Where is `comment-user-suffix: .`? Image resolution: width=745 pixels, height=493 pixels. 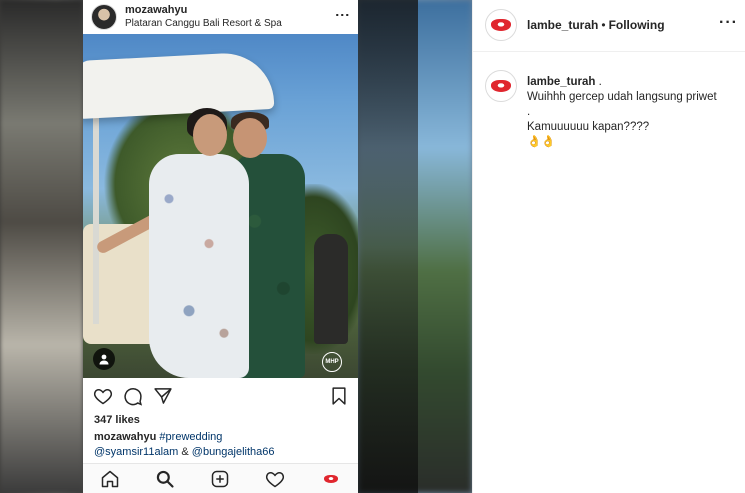 comment-user-suffix: . is located at coordinates (598, 82).